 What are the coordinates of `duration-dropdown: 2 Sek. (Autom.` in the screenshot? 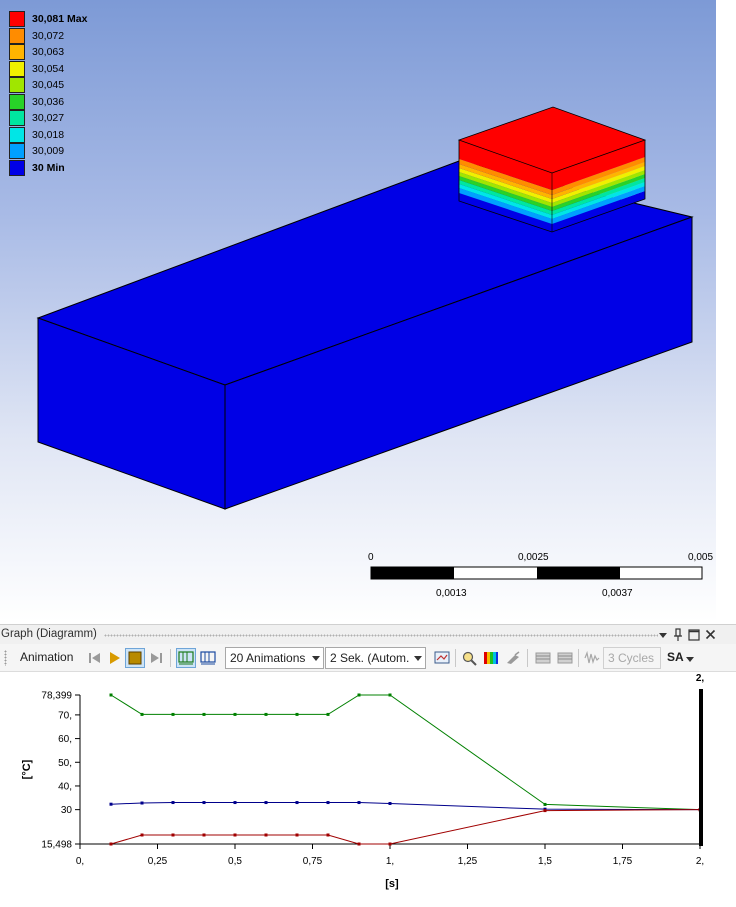 It's located at (375, 658).